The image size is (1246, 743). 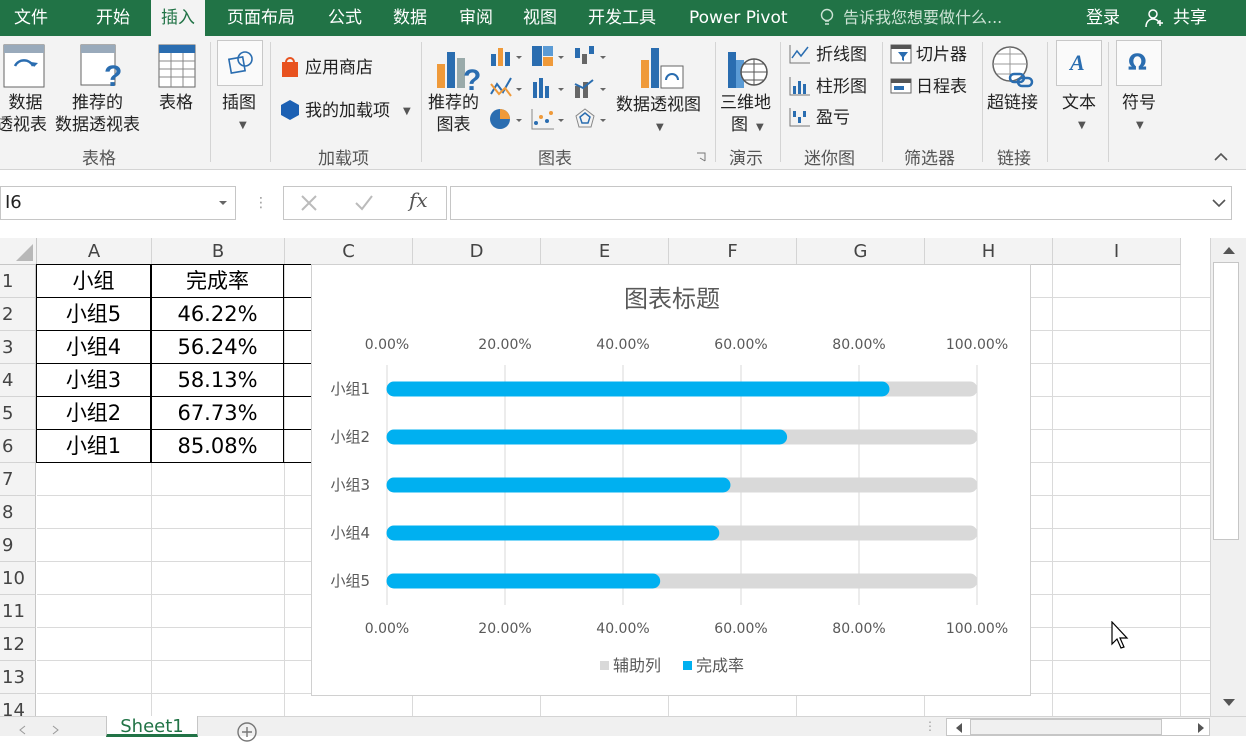 What do you see at coordinates (93, 281) in the screenshot?
I see `table-header-cell: 小组` at bounding box center [93, 281].